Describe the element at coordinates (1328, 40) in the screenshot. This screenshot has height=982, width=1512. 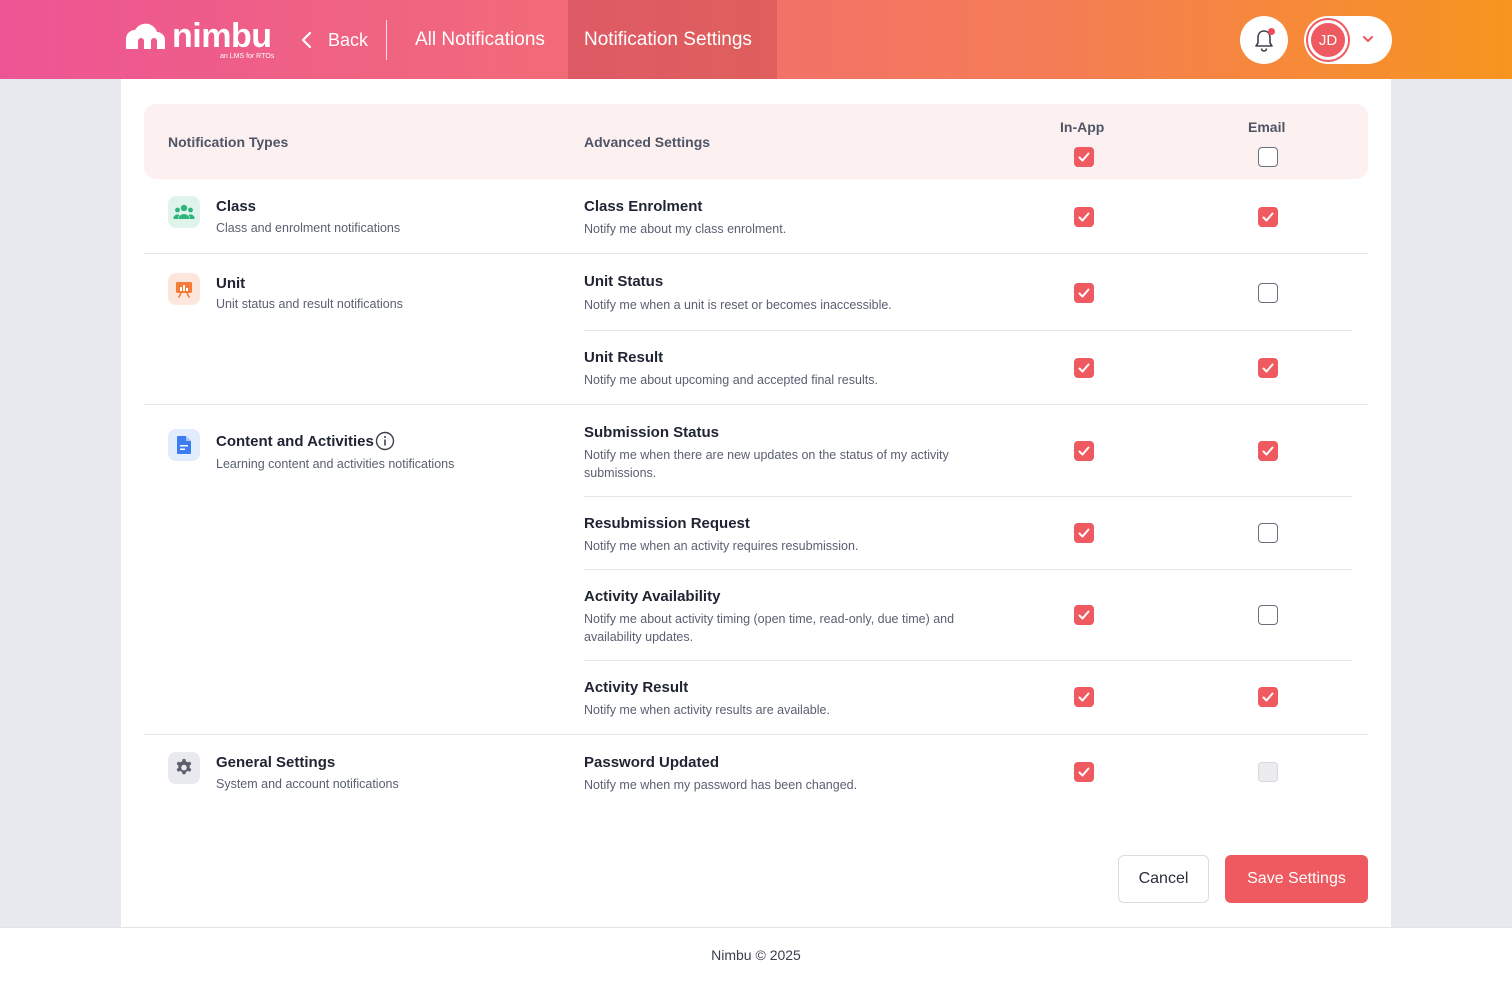
I see `avatar: JD` at that location.